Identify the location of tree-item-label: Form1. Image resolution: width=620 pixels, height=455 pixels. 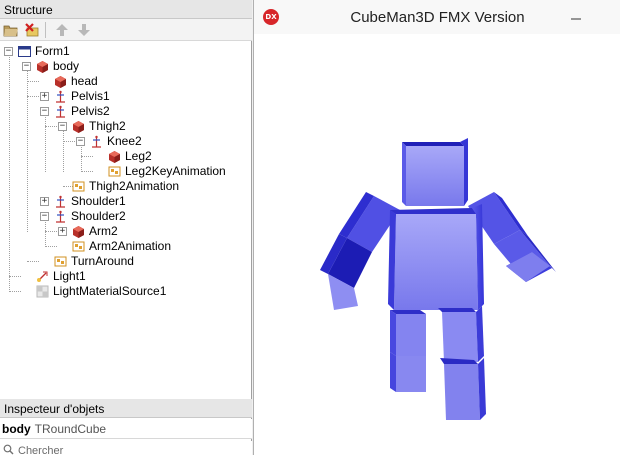
(52, 51).